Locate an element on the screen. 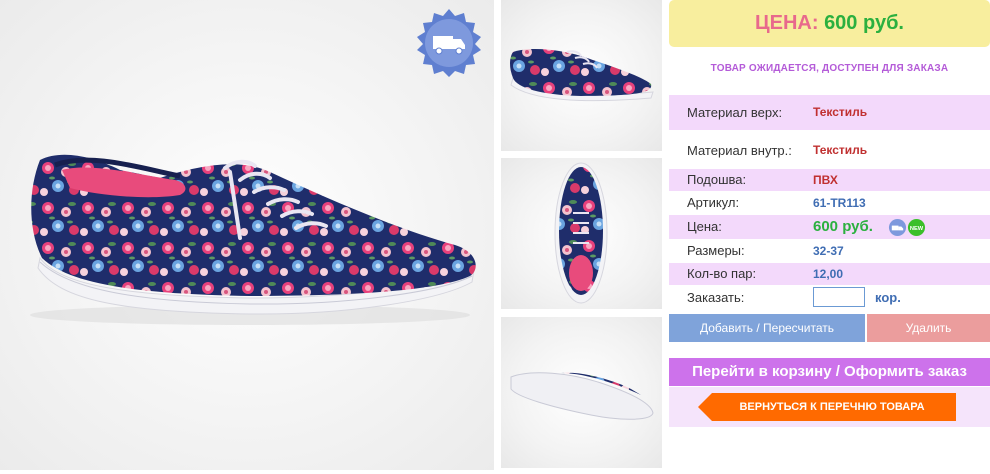 The image size is (990, 474). back-to-list-button: ВЕРНУТЬСЯ К ПЕРЕЧНЮ ТОВАРА is located at coordinates (827, 407).